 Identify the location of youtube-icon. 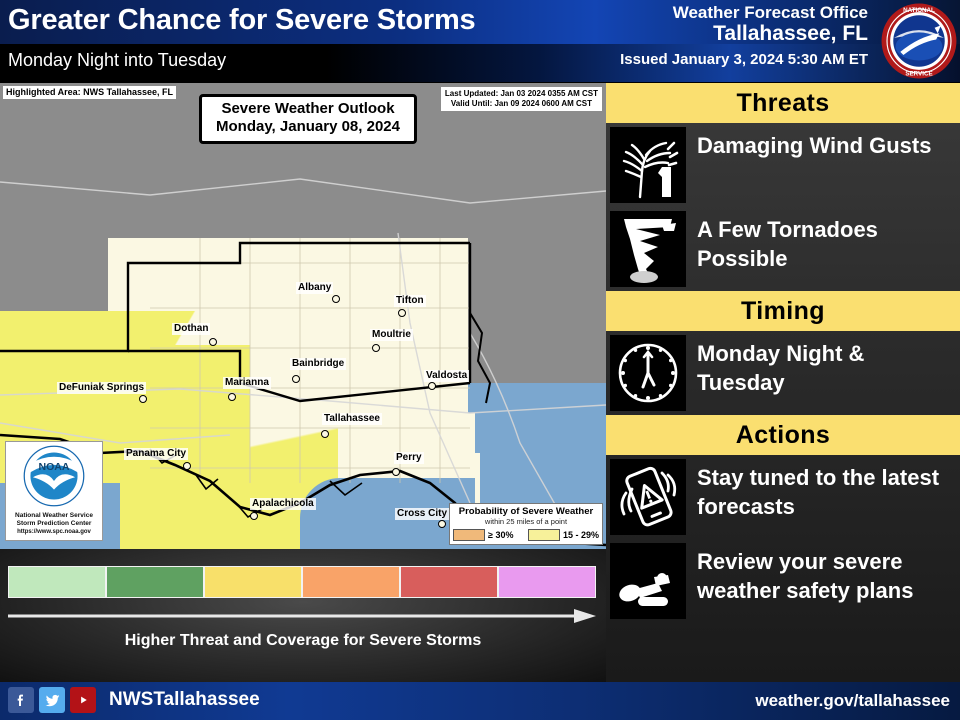
(83, 700).